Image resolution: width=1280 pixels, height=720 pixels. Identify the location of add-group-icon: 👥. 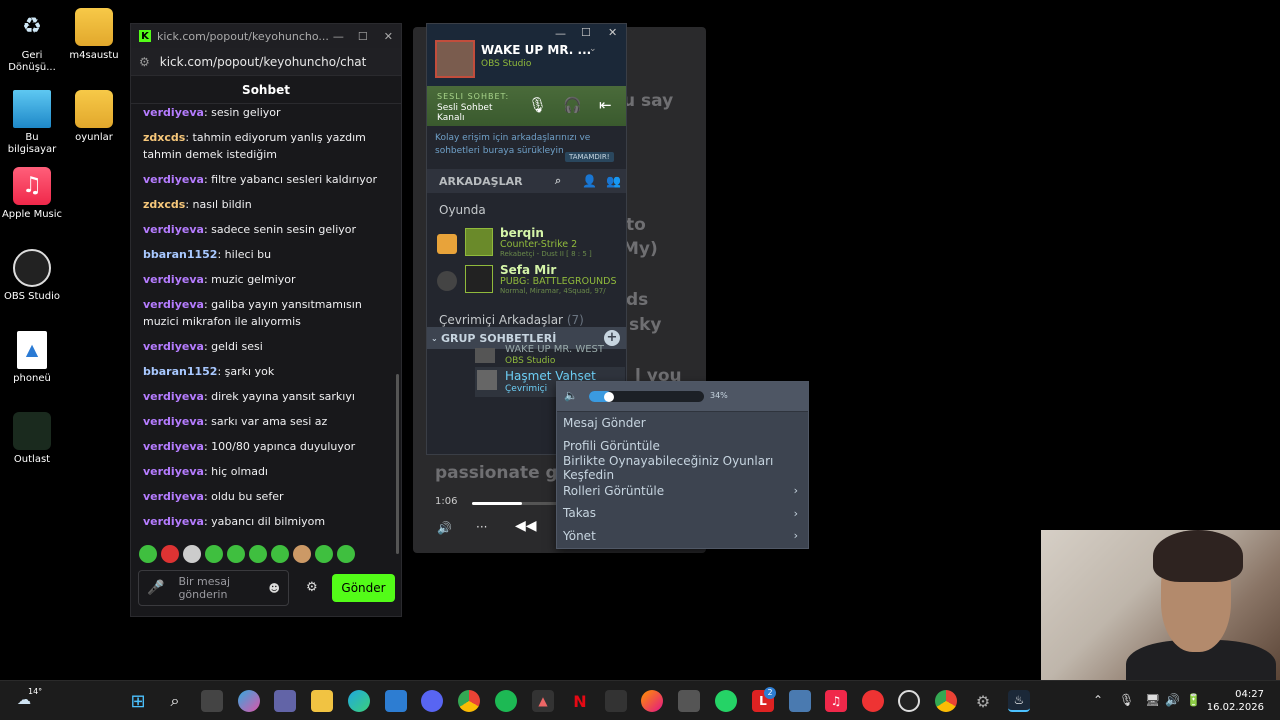
(613, 181).